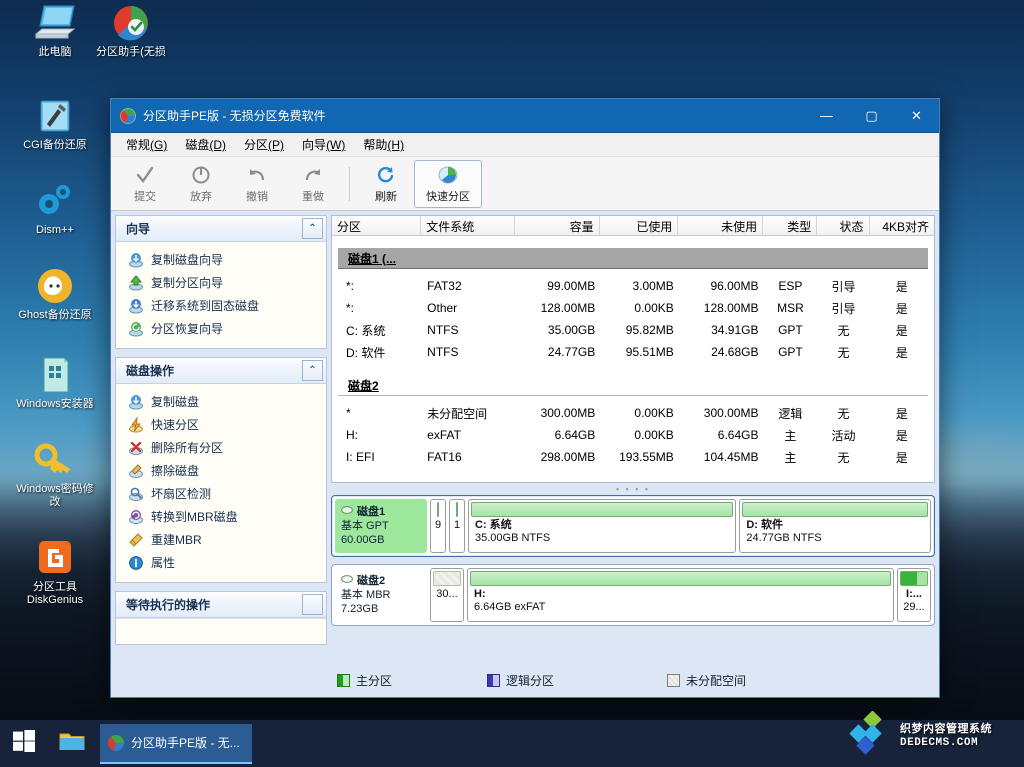 The height and width of the screenshot is (767, 1024). What do you see at coordinates (633, 489) in the screenshot?
I see `panel-splitter: ▪ ▪ ▪ ▪` at bounding box center [633, 489].